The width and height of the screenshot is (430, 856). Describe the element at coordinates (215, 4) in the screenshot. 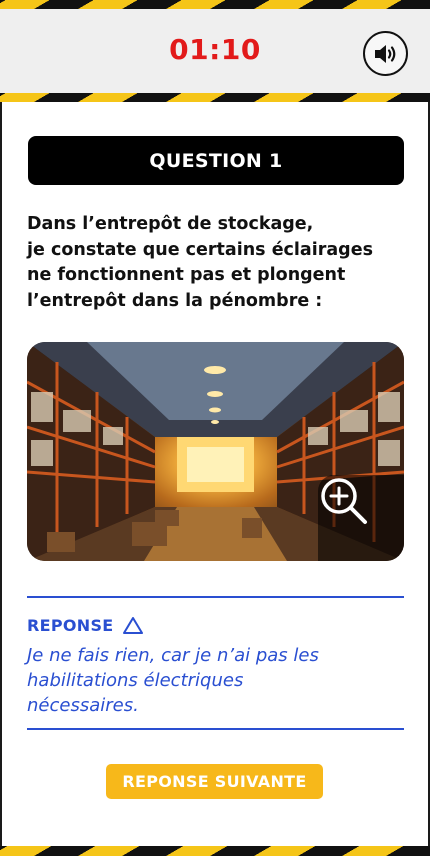

I see `hazard-stripe-top` at that location.